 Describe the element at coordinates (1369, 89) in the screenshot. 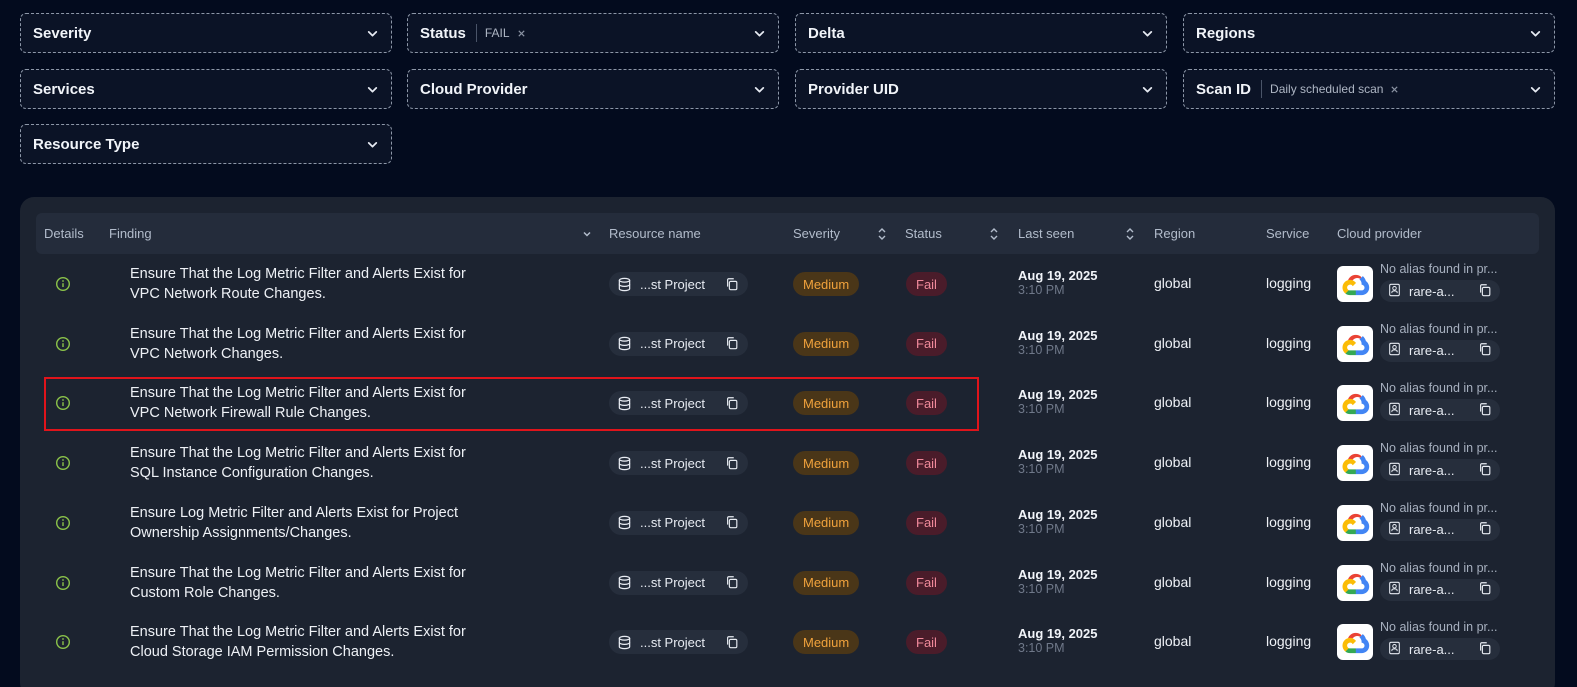

I see `filter-scan-id: Scan ID Daily scheduled scan` at that location.